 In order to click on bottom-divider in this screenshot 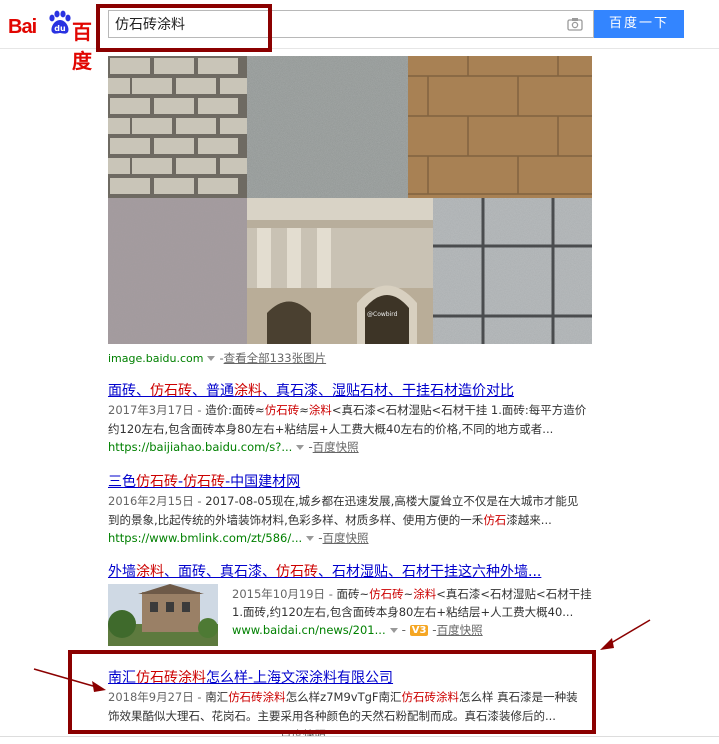, I will do `click(359, 736)`.